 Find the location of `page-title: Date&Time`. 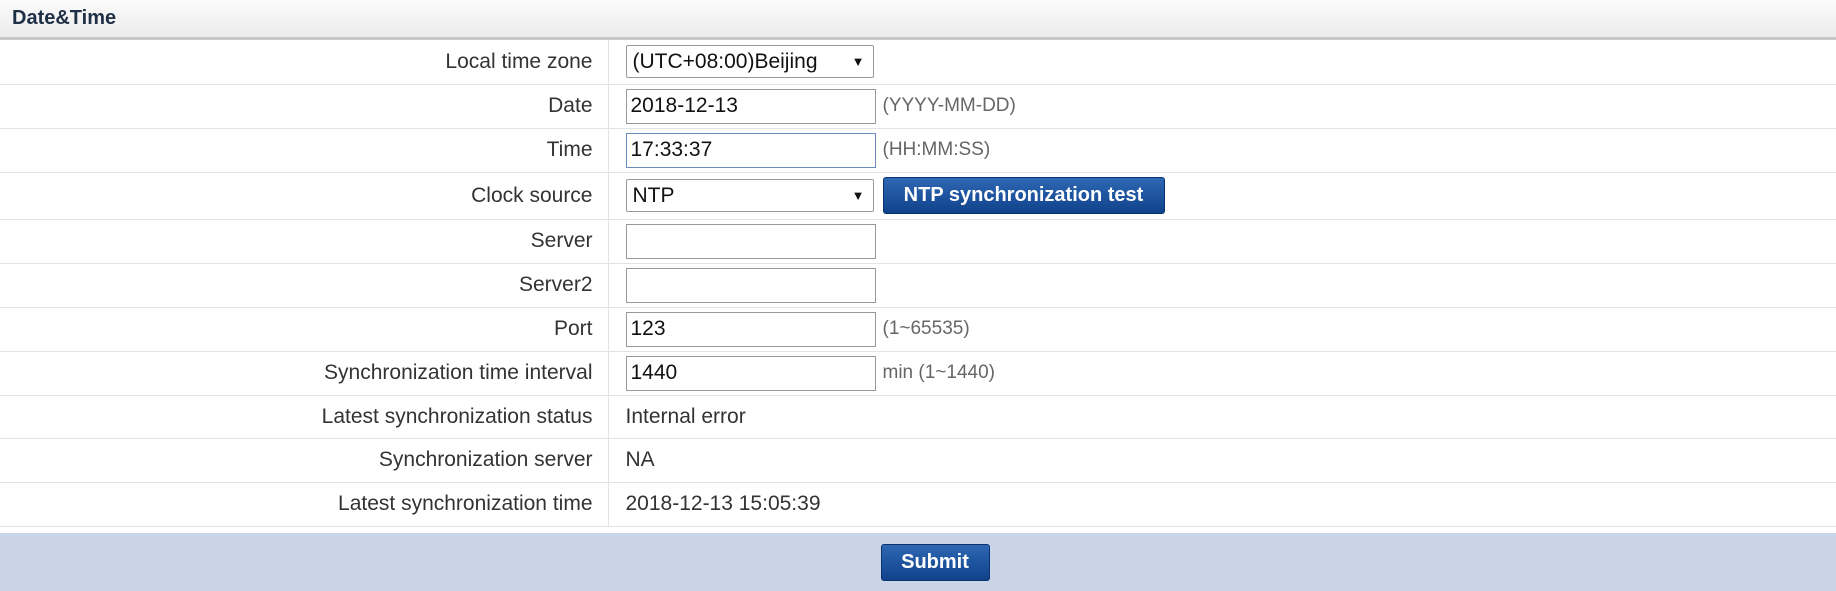

page-title: Date&Time is located at coordinates (64, 18).